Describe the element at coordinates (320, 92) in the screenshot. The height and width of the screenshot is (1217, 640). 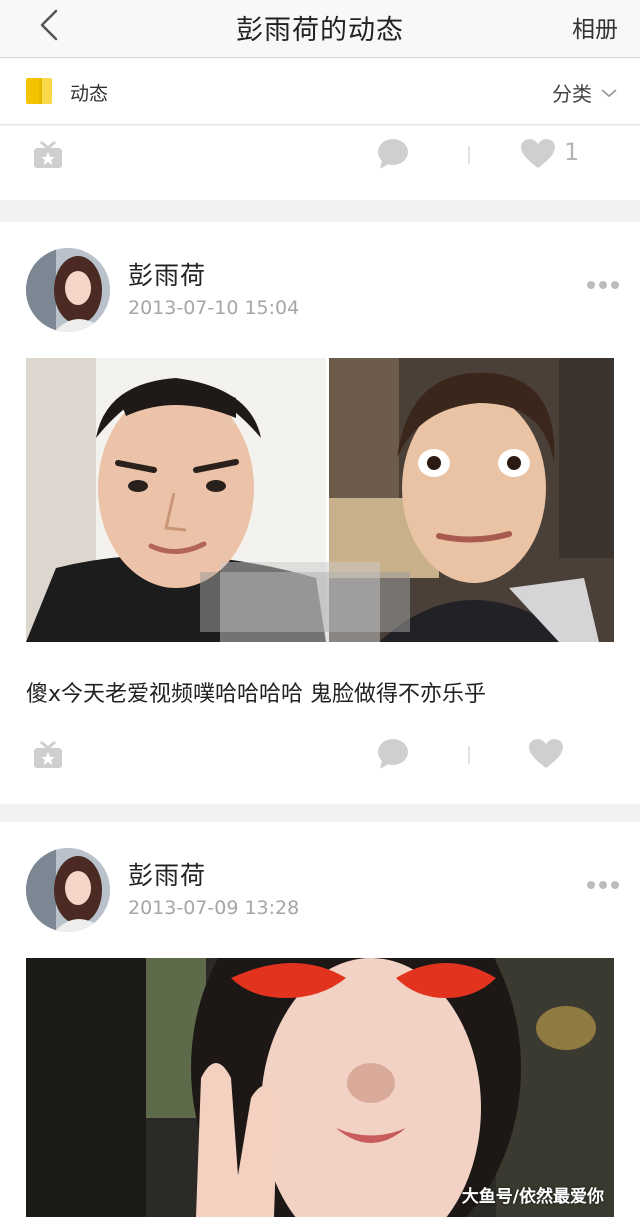
I see `filter-bar: 动态 分类` at that location.